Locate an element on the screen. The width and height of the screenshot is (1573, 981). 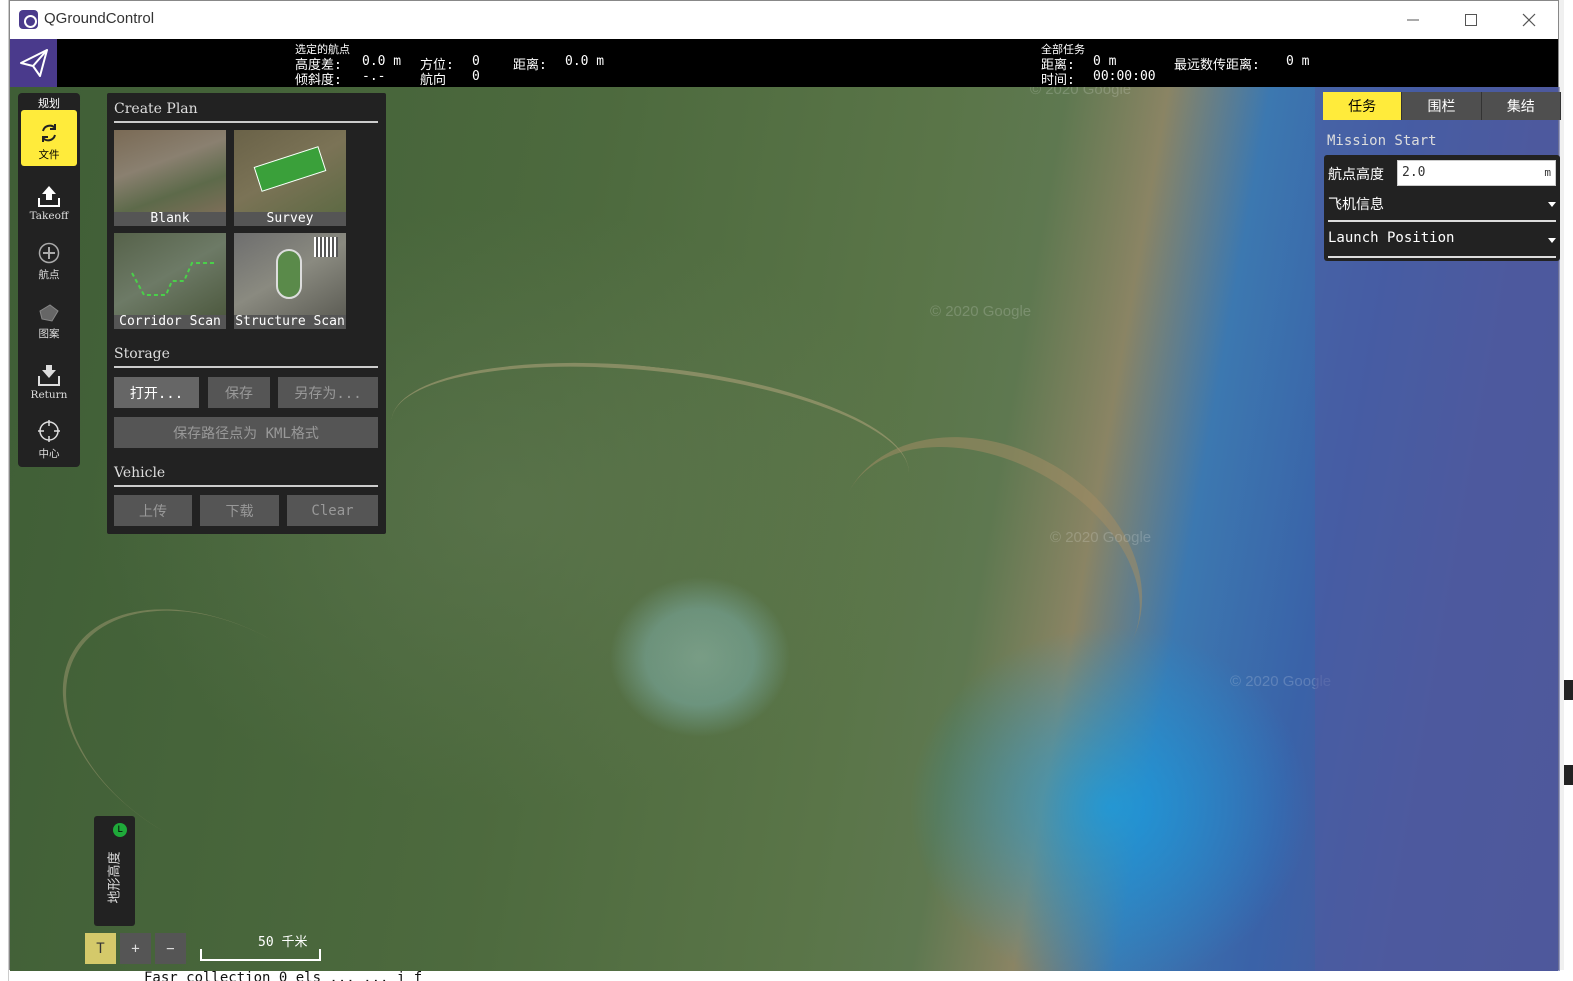
add-waypoint-icon is located at coordinates (49, 253).